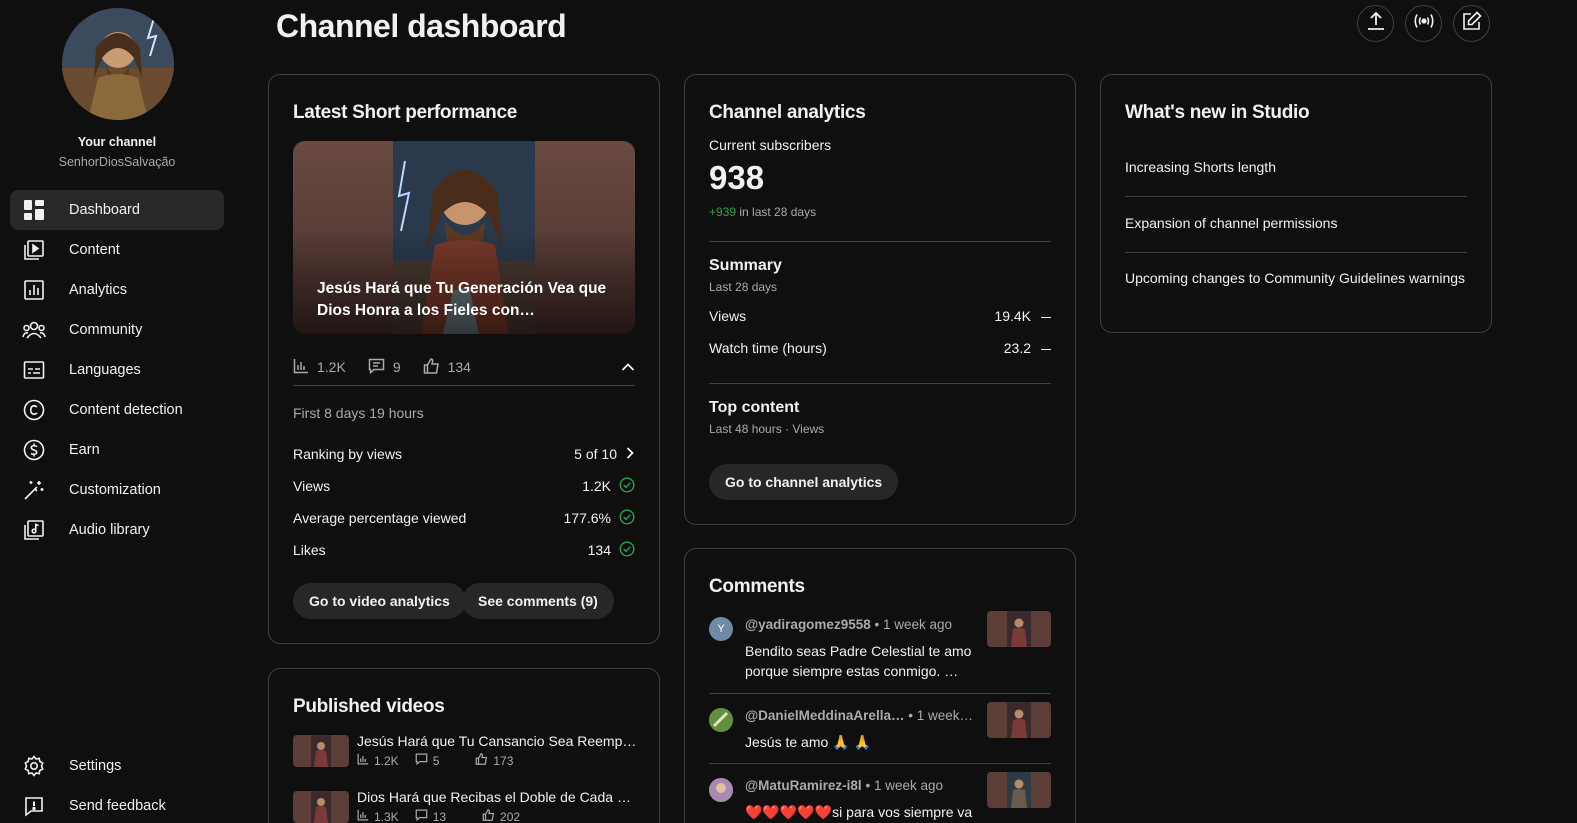 The image size is (1577, 823). I want to click on card-title: Published videos, so click(369, 706).